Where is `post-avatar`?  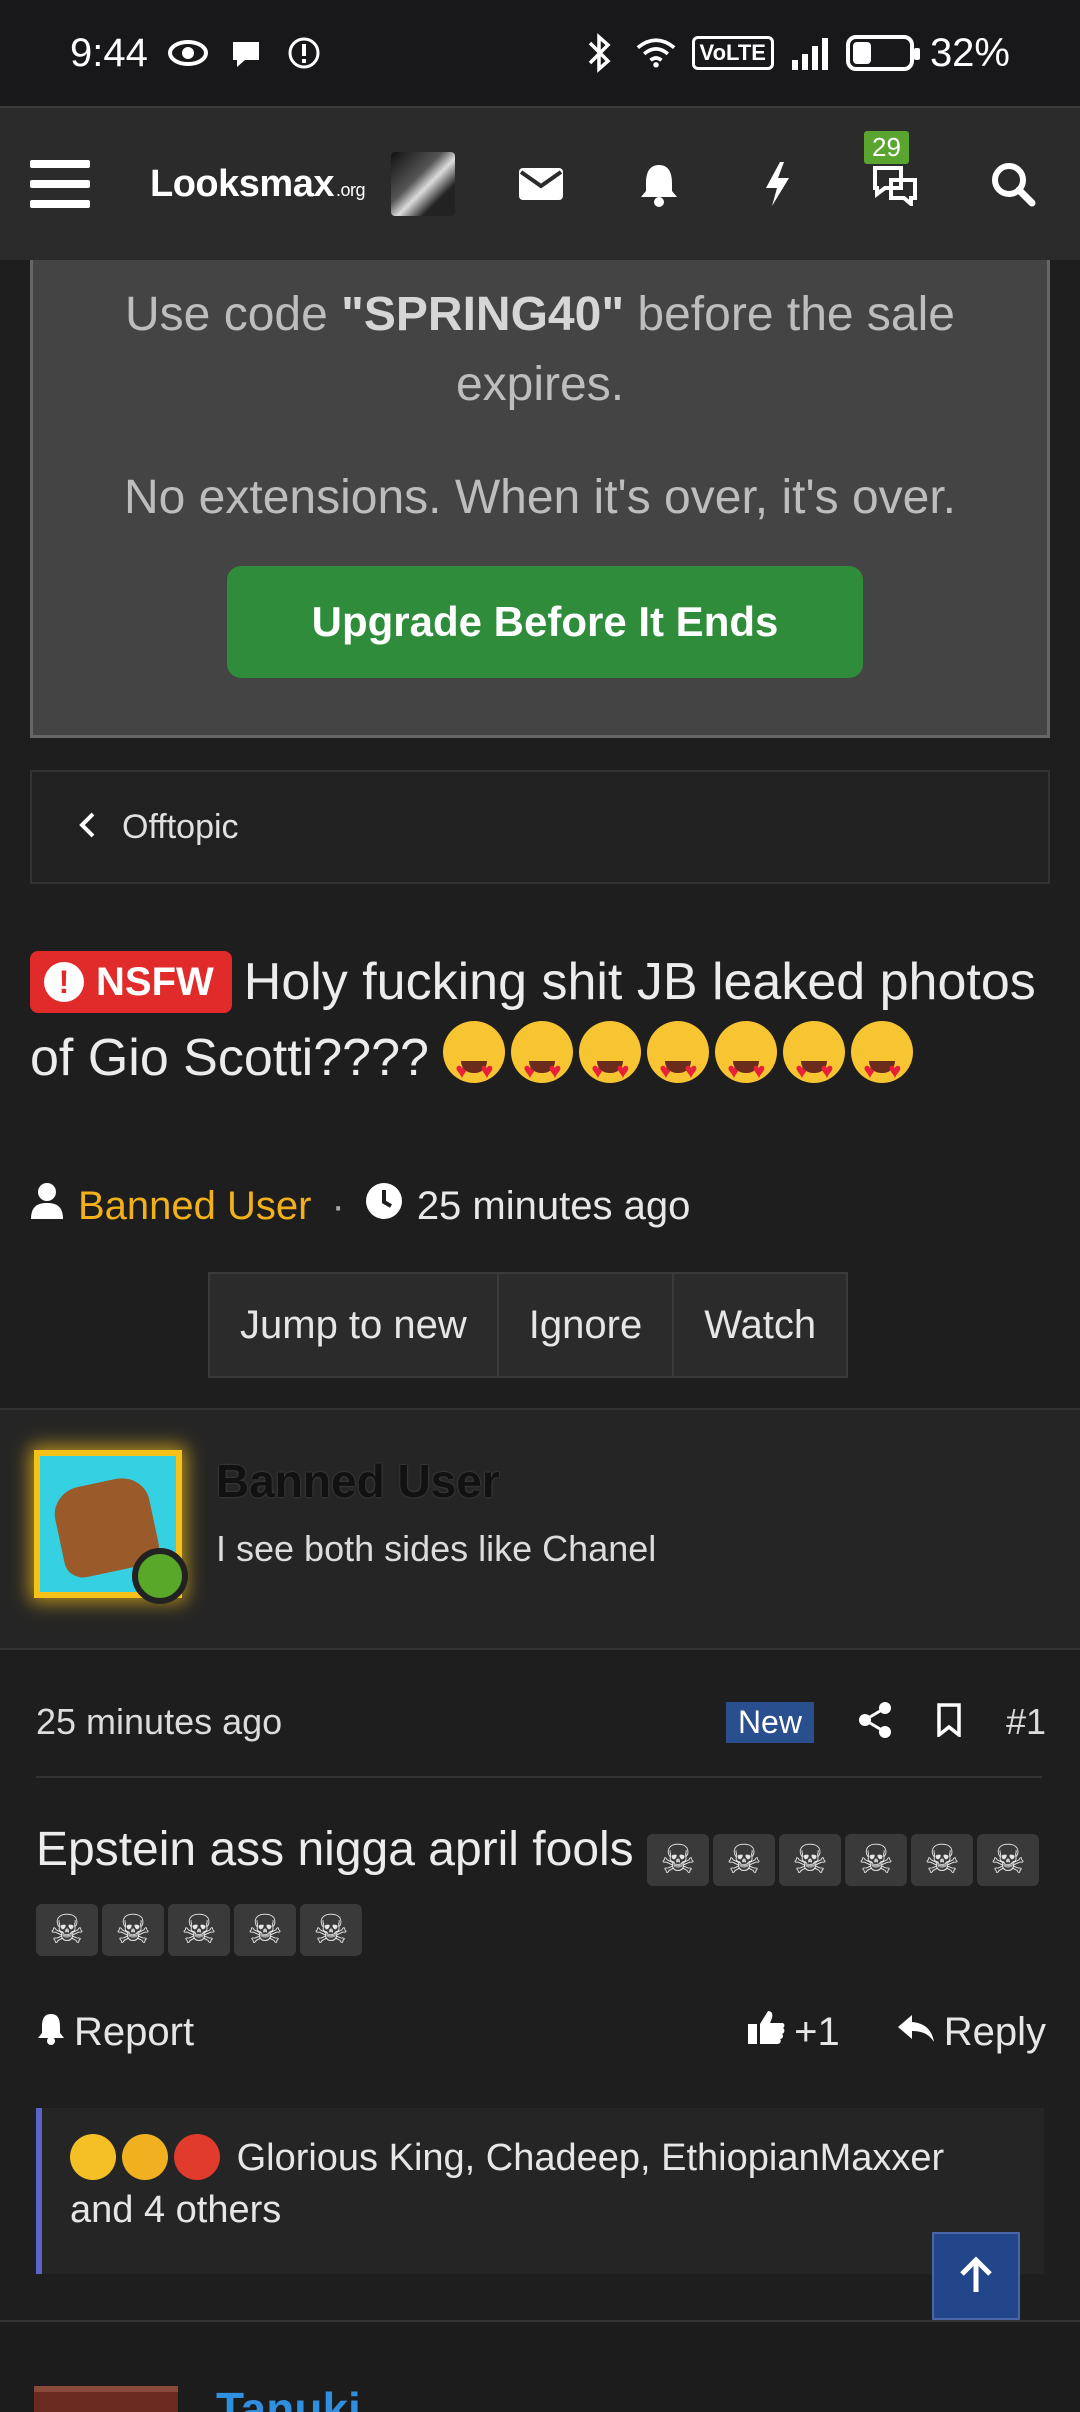
post-avatar is located at coordinates (111, 1527).